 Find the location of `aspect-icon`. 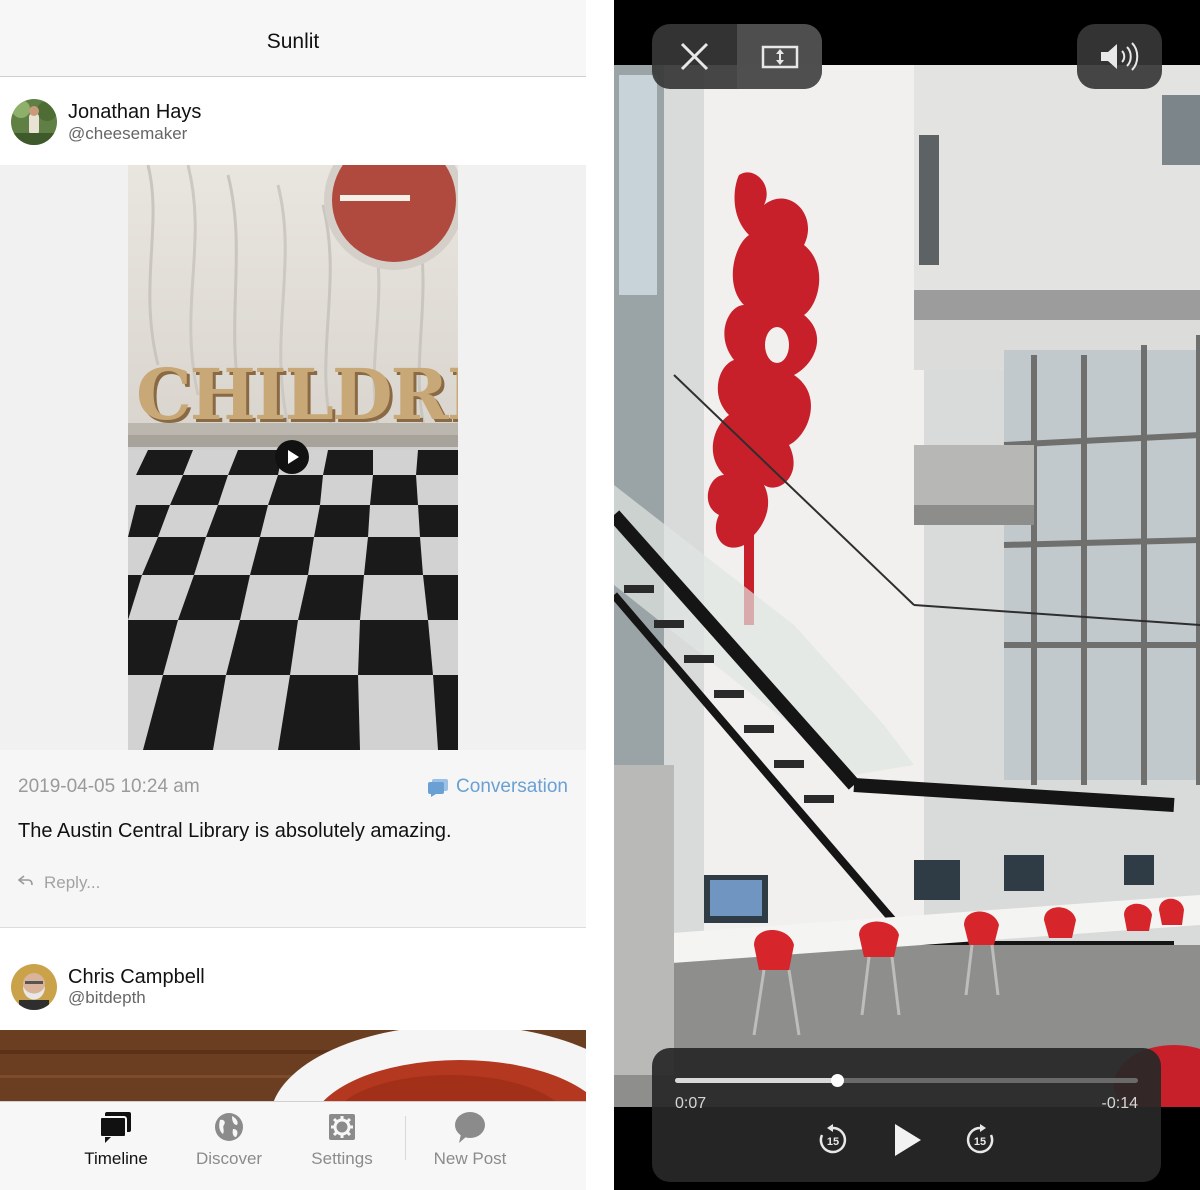

aspect-icon is located at coordinates (780, 57).